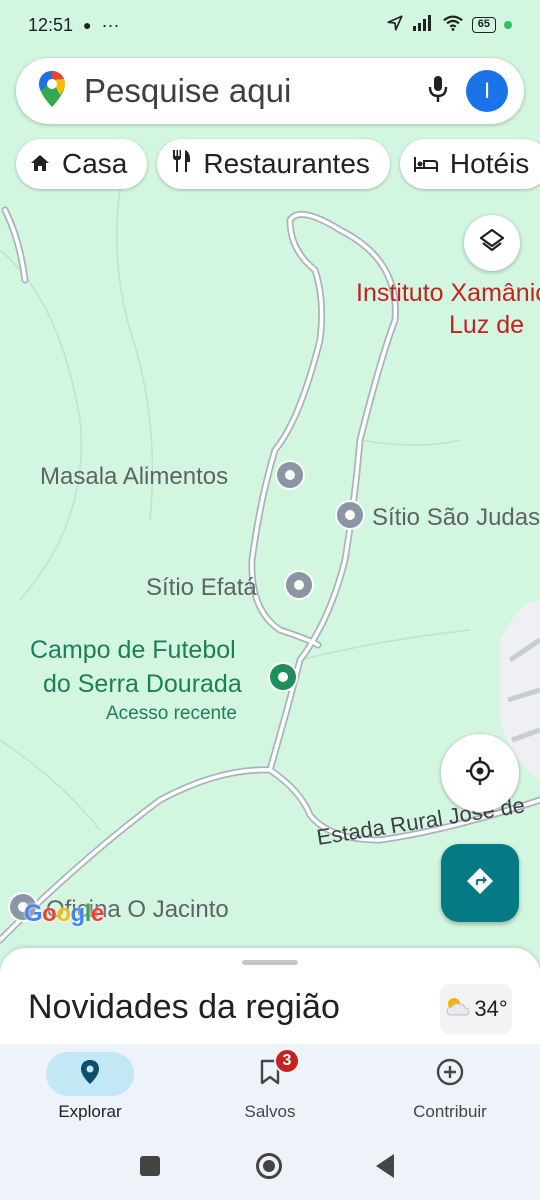 The image size is (540, 1200). I want to click on more-notifications-icon: ···, so click(110, 24).